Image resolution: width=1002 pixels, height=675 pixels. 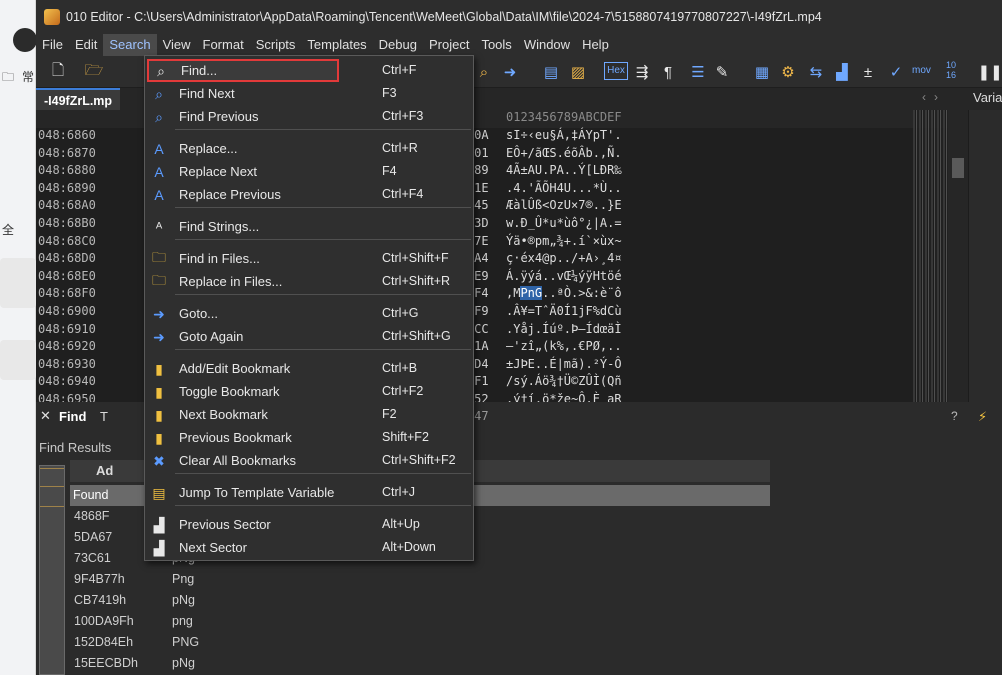 I want to click on hex-chars: ,MPnG..ªÒ.>&:è¨ô, so click(x=564, y=293).